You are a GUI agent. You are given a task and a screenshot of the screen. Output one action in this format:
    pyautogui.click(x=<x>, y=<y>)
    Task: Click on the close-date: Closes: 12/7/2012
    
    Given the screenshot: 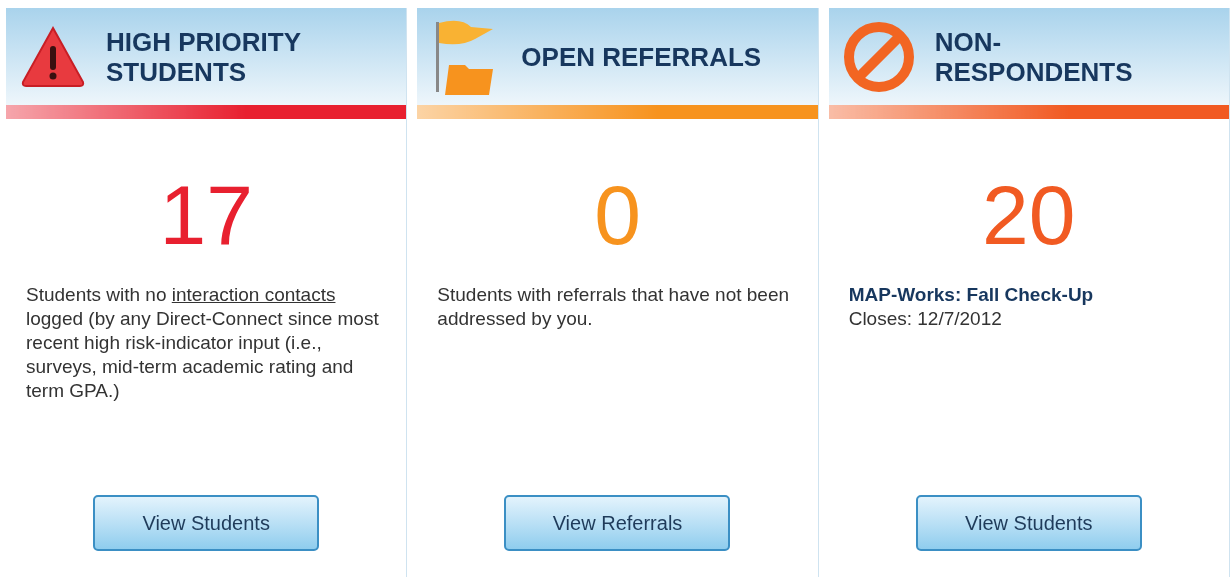 What is the action you would take?
    pyautogui.click(x=925, y=319)
    